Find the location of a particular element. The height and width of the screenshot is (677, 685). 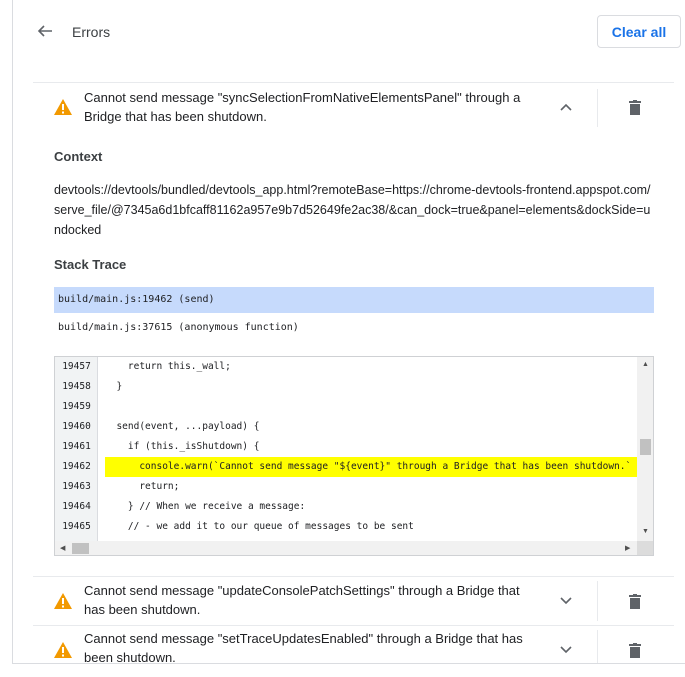

code-line: 19458 } is located at coordinates (92, 386).